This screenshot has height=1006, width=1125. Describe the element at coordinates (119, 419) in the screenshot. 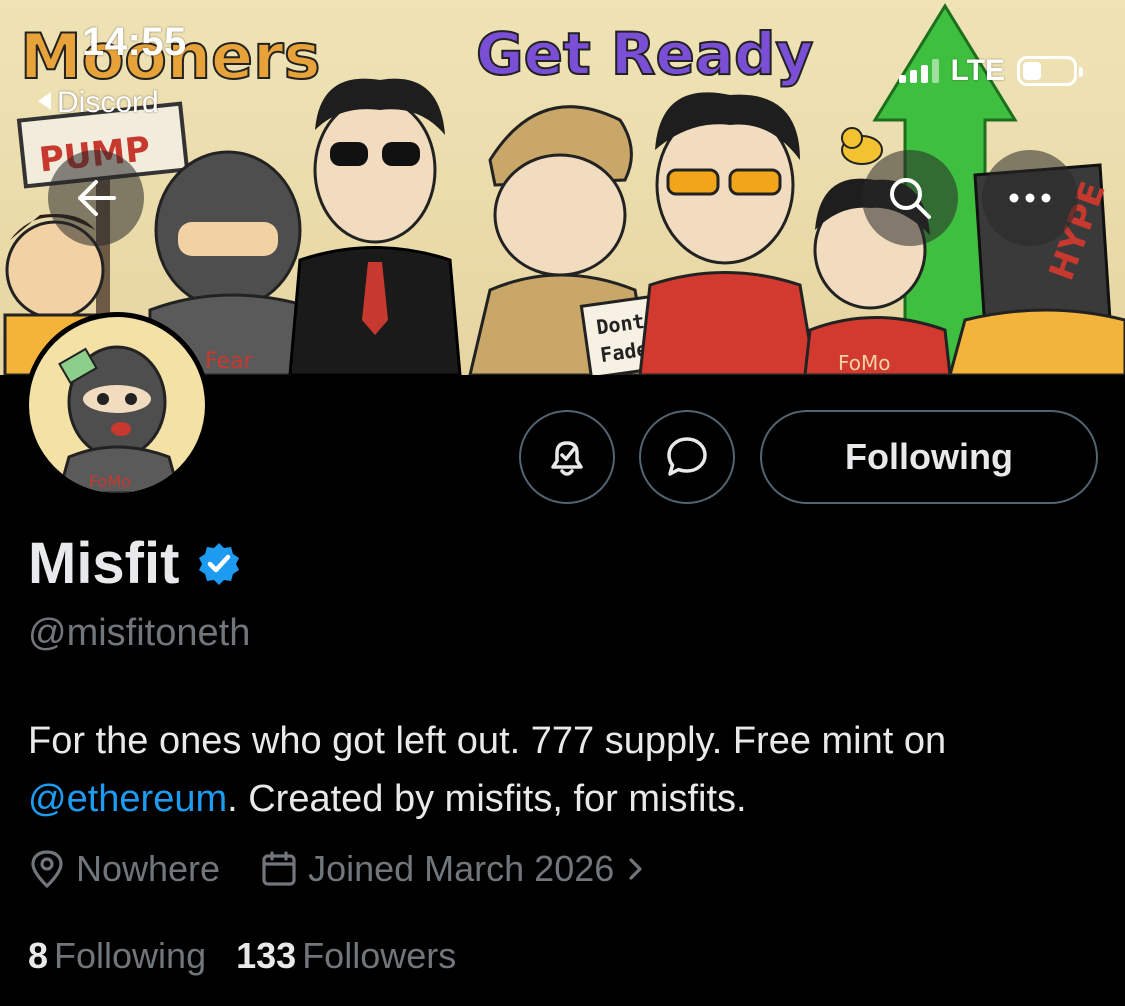

I see `avatar-illustration: FoMo` at that location.